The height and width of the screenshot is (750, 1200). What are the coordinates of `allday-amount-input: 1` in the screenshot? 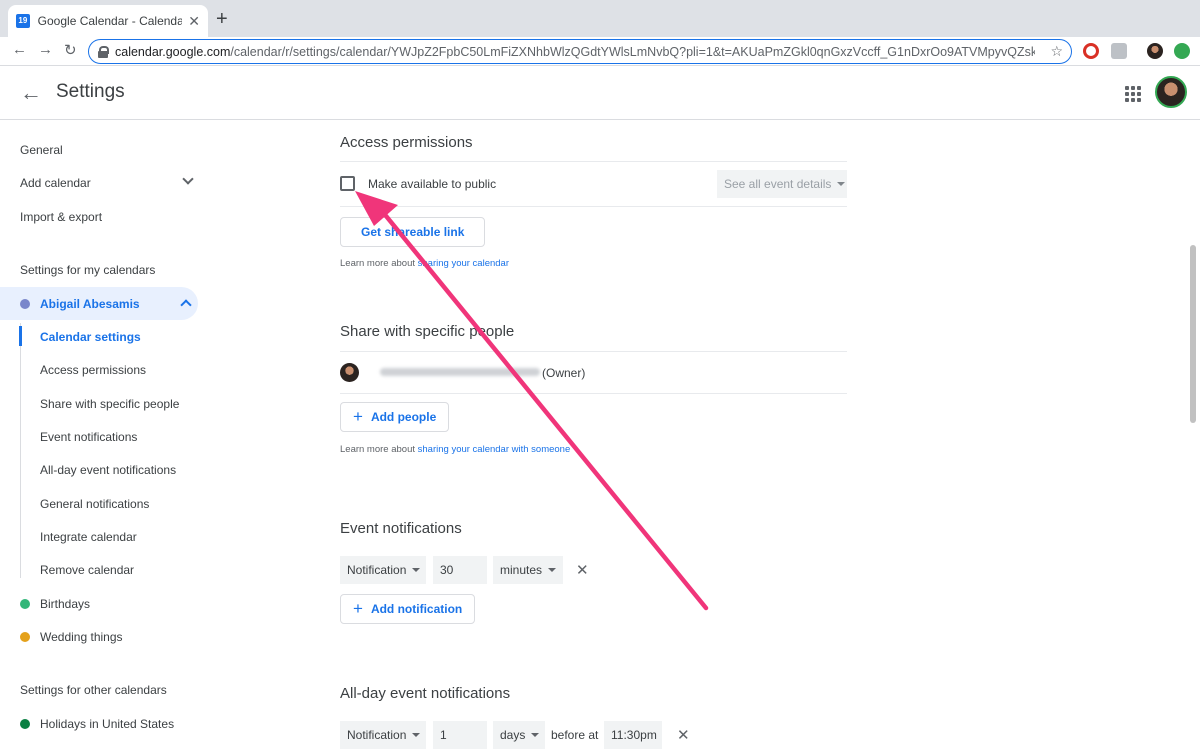 It's located at (460, 735).